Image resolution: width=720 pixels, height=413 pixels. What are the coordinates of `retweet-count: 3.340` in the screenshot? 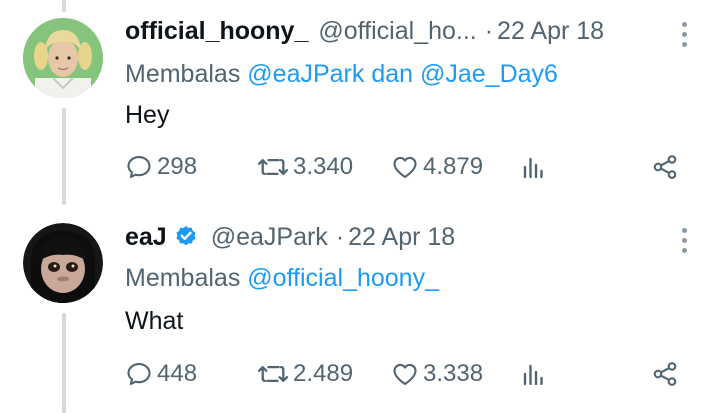 It's located at (323, 166).